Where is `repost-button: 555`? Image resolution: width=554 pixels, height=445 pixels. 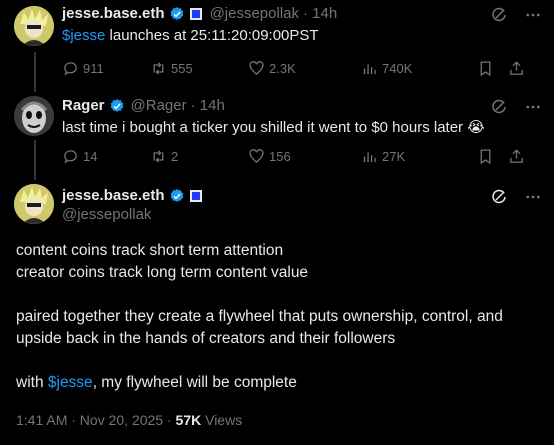
repost-button: 555 is located at coordinates (199, 68).